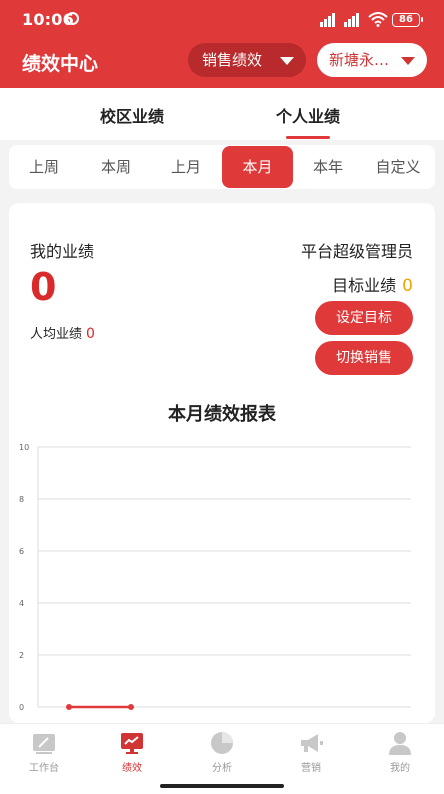 The image size is (444, 794). What do you see at coordinates (72, 18) in the screenshot?
I see `alarm-icon` at bounding box center [72, 18].